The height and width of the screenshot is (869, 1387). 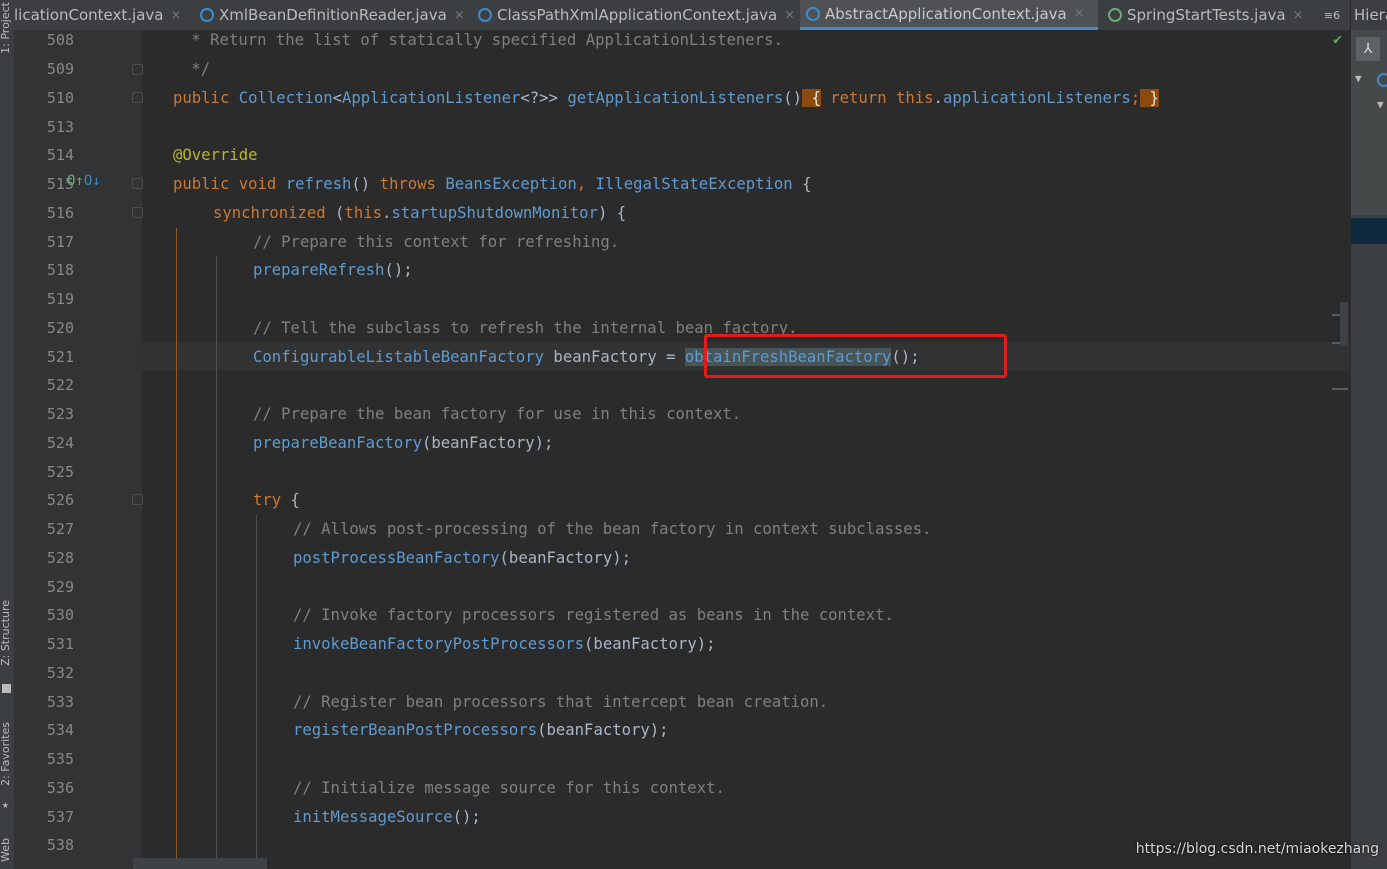 What do you see at coordinates (403, 443) in the screenshot?
I see `code-line-524: prepareBeanFactory(beanFactory);` at bounding box center [403, 443].